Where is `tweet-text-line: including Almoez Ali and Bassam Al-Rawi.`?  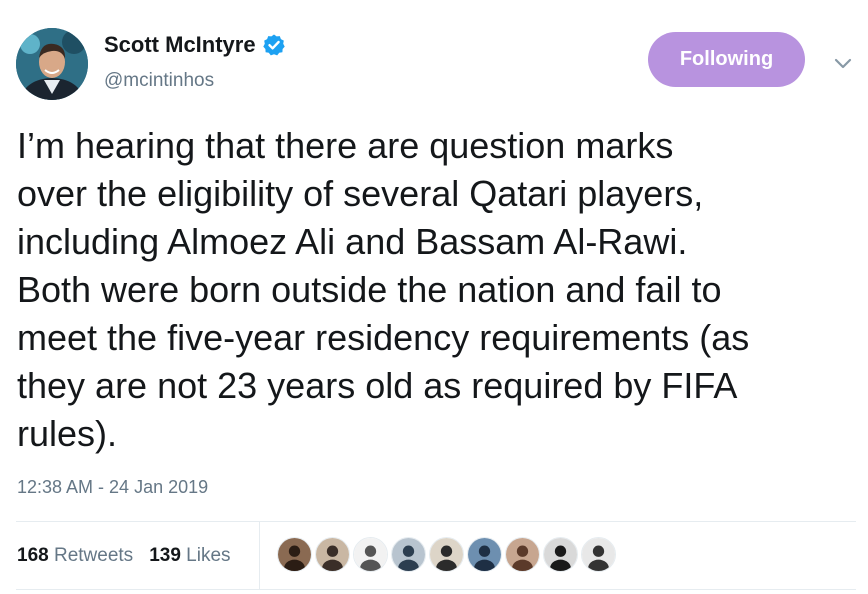 tweet-text-line: including Almoez Ali and Bassam Al-Rawi. is located at coordinates (352, 241).